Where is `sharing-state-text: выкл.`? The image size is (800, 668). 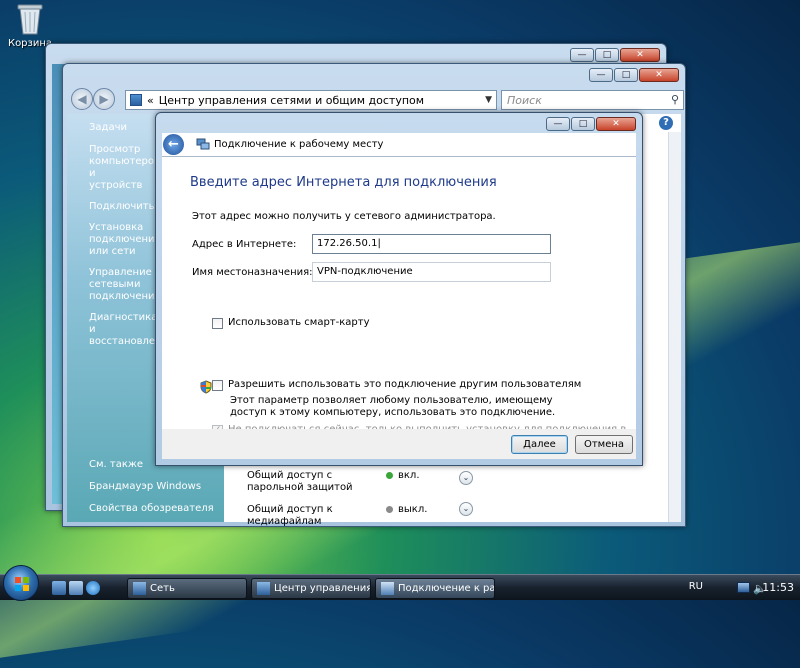
sharing-state-text: выкл. is located at coordinates (413, 509).